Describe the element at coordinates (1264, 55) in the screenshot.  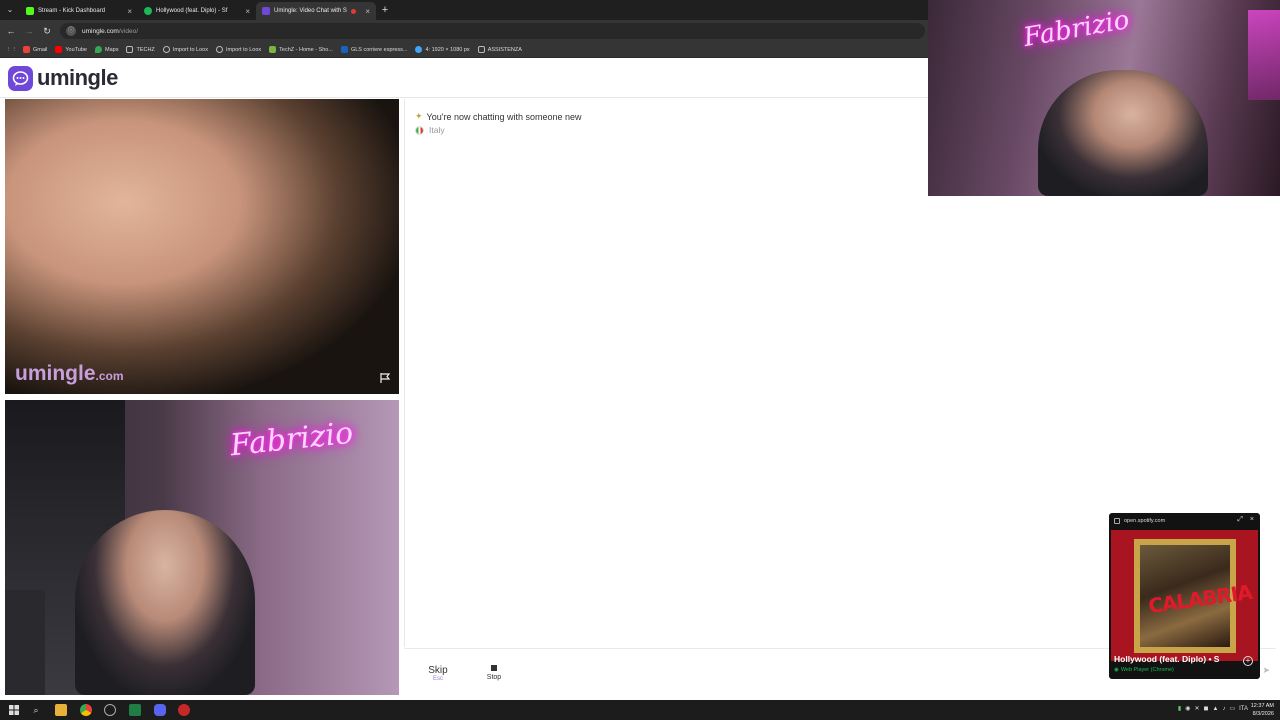
I see `neon-light` at that location.